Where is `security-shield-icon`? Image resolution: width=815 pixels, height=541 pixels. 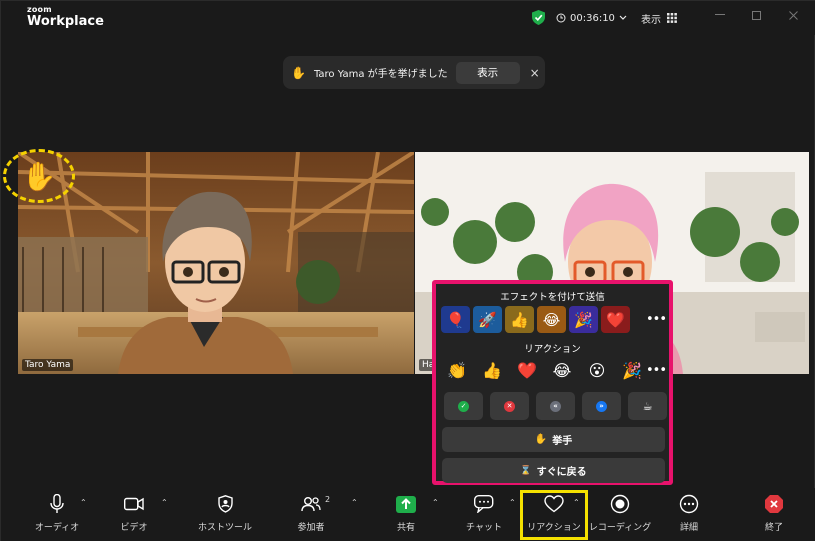
security-shield-icon is located at coordinates (538, 17).